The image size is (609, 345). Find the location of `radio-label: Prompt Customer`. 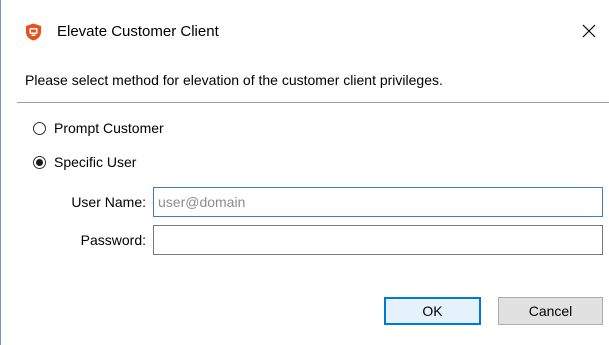

radio-label: Prompt Customer is located at coordinates (109, 128).